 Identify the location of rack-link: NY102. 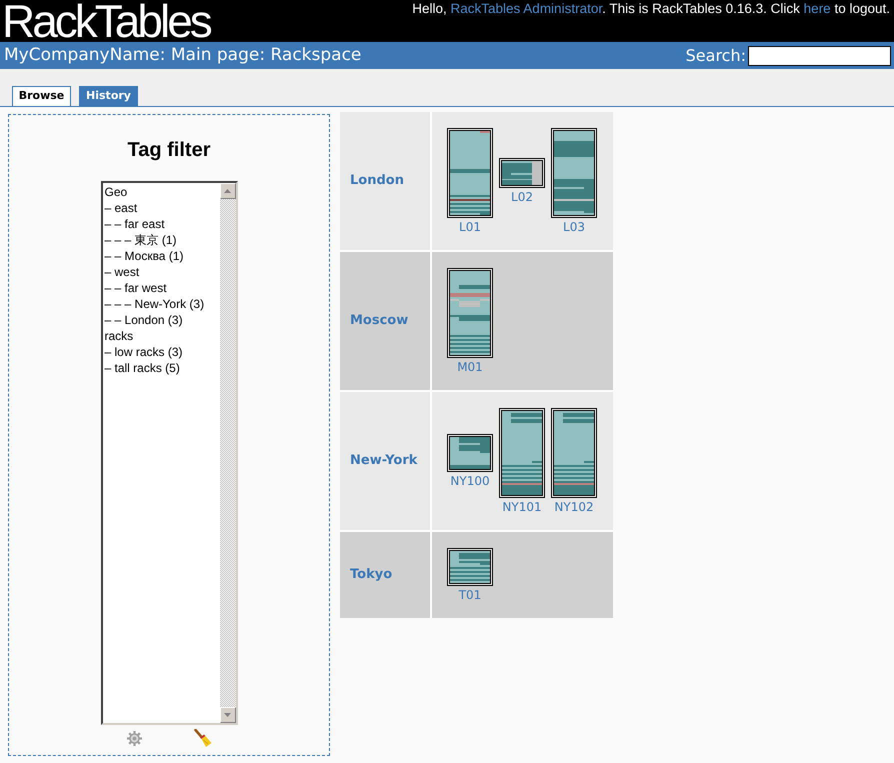
(574, 507).